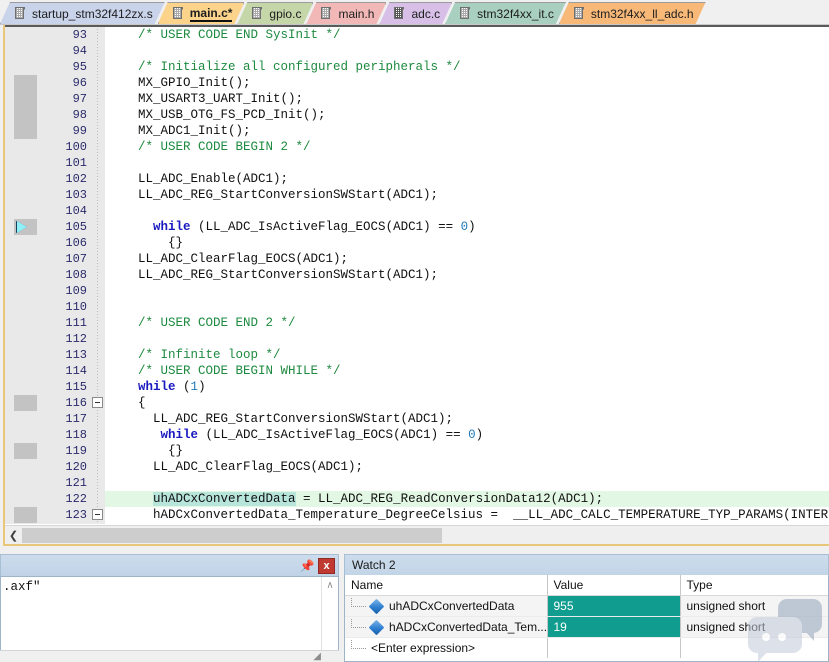 This screenshot has width=829, height=662. What do you see at coordinates (632, 13) in the screenshot?
I see `editor-tab-stm32f4xx-ll-adc-h: stm32f4xx_ll_adc.h` at bounding box center [632, 13].